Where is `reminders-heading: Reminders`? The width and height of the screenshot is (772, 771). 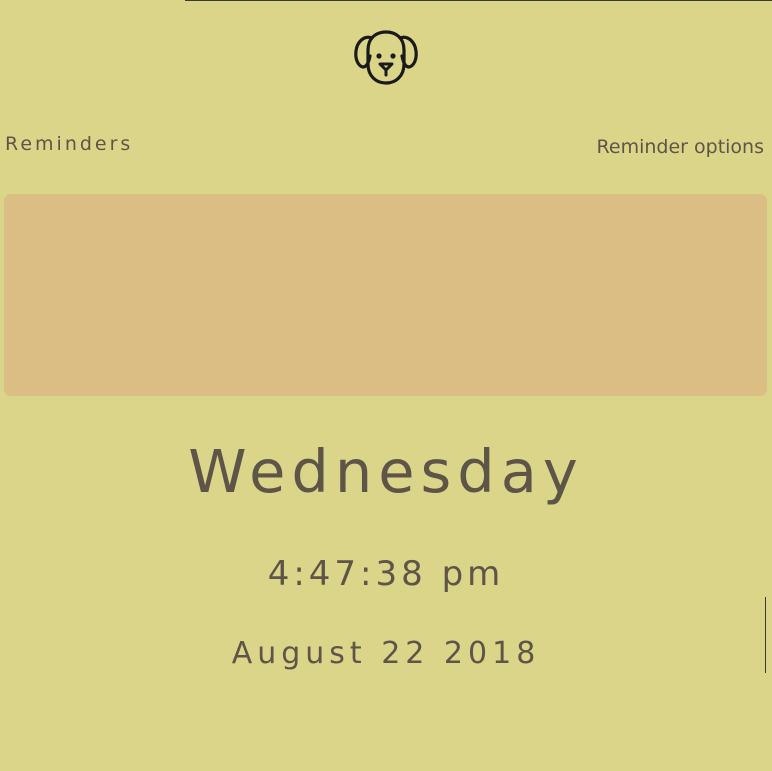 reminders-heading: Reminders is located at coordinates (69, 144).